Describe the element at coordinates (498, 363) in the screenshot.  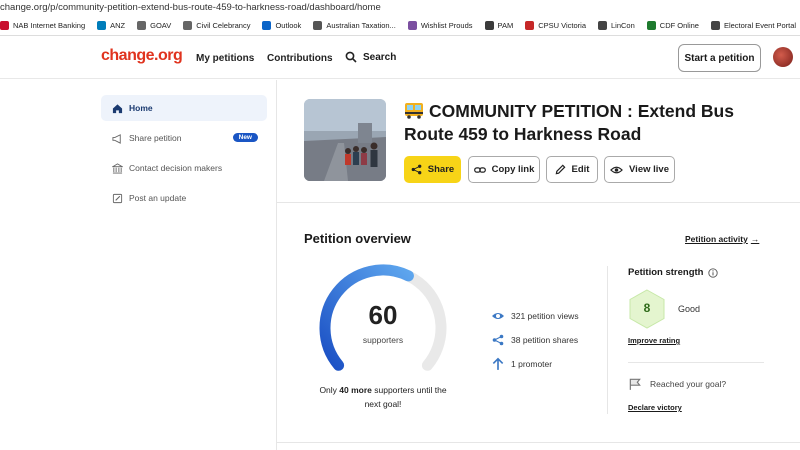
I see `arrow-up-icon` at that location.